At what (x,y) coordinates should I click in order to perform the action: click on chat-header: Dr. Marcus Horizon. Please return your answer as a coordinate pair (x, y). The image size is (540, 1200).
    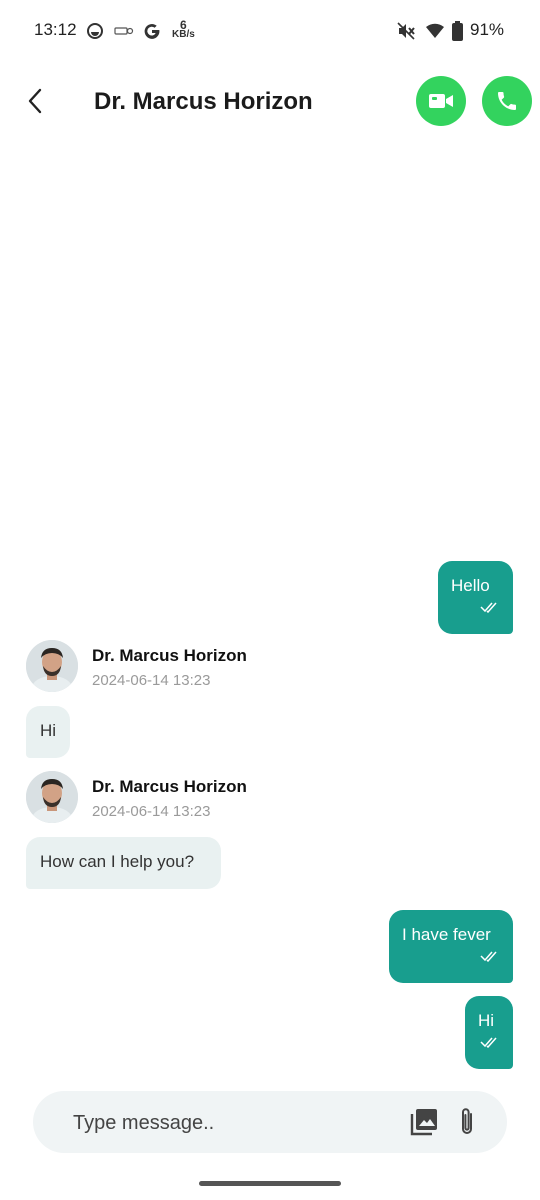
    Looking at the image, I should click on (270, 101).